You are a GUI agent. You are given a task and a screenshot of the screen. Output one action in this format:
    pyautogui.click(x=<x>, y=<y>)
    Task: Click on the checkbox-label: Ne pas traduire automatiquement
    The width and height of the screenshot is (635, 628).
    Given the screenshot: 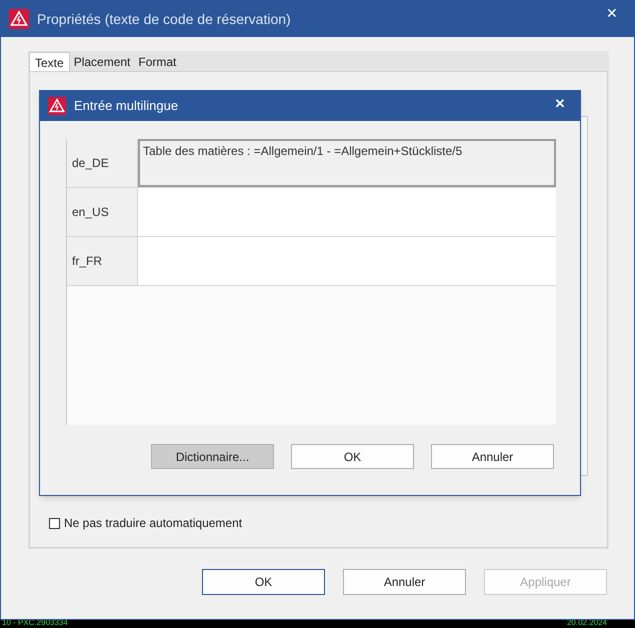 What is the action you would take?
    pyautogui.click(x=153, y=523)
    